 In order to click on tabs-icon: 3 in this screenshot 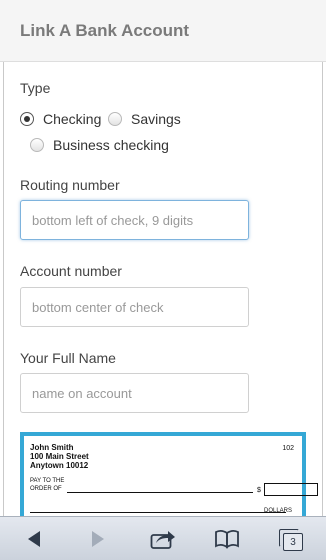, I will do `click(290, 539)`.